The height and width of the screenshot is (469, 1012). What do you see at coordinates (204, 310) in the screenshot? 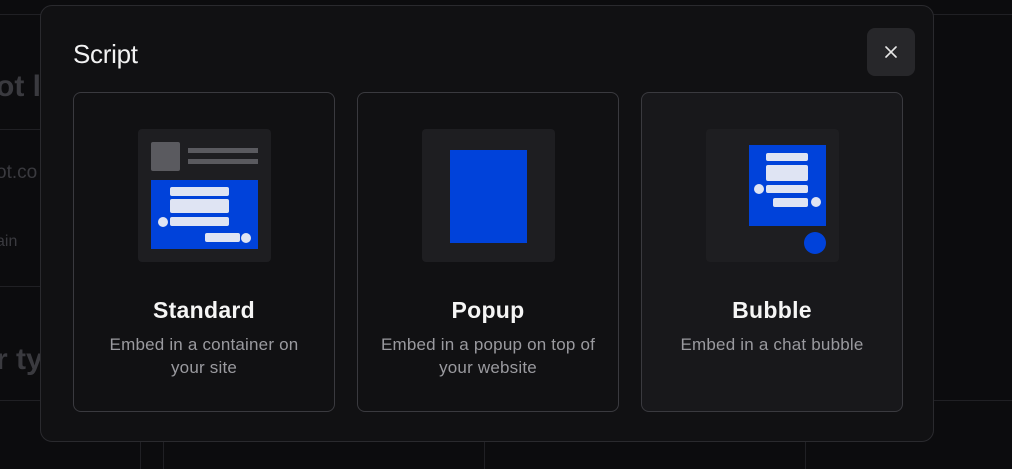
I see `option-title: Standard` at bounding box center [204, 310].